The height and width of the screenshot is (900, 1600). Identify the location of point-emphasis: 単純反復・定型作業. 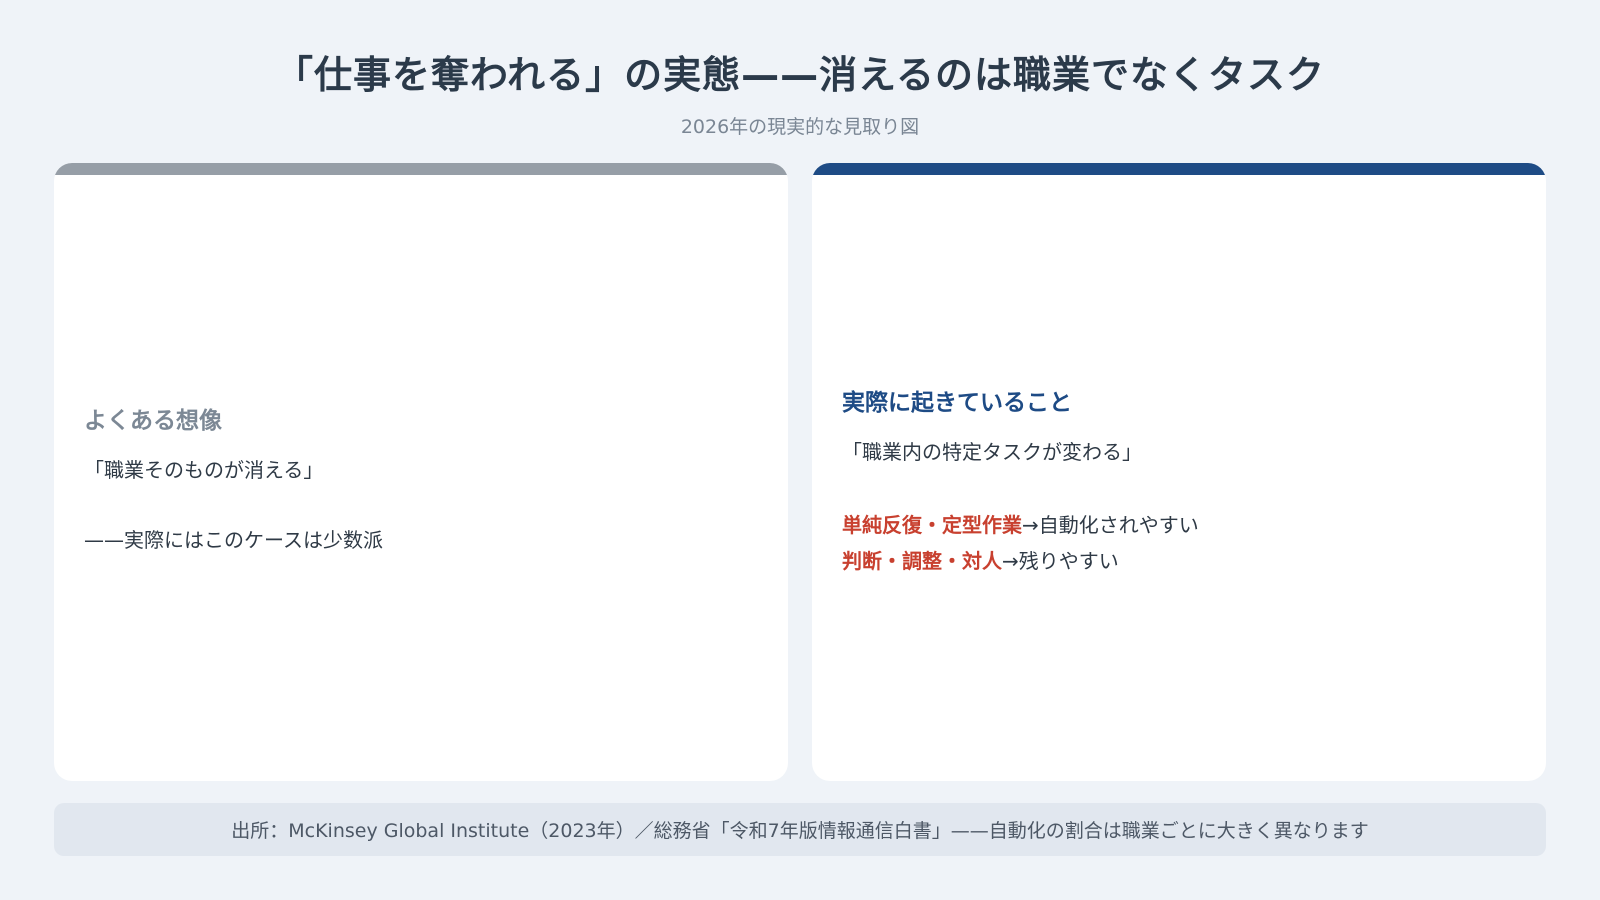
(932, 525).